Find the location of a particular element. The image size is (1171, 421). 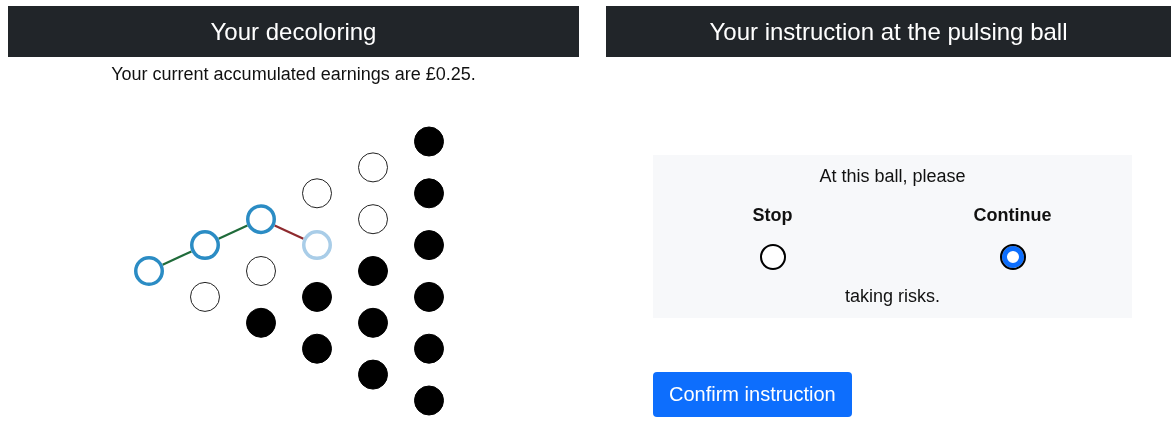

suffix-text: taking risks. is located at coordinates (892, 296).